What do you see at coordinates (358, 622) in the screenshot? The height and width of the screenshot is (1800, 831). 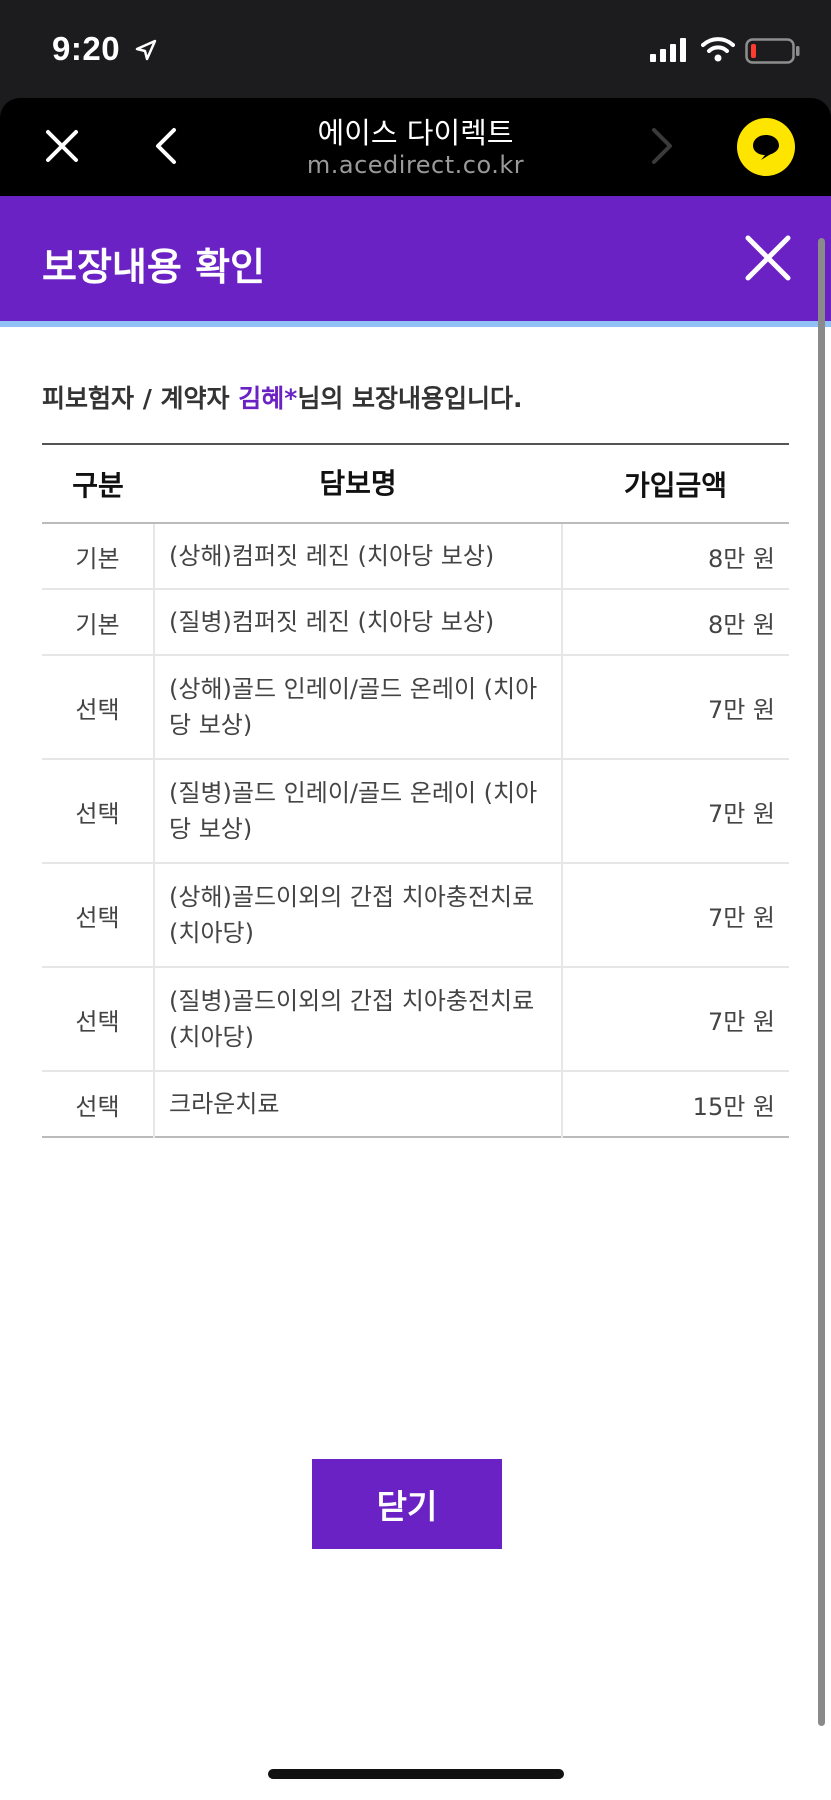 I see `cell-name: (질병)컴퍼짓 레진 (치아당 보상)` at bounding box center [358, 622].